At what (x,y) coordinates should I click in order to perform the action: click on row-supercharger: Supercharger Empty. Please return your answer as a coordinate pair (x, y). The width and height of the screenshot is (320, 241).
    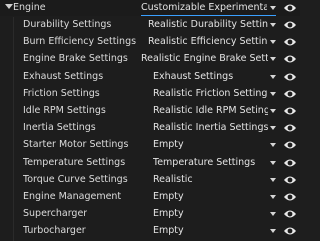
    Looking at the image, I should click on (150, 214).